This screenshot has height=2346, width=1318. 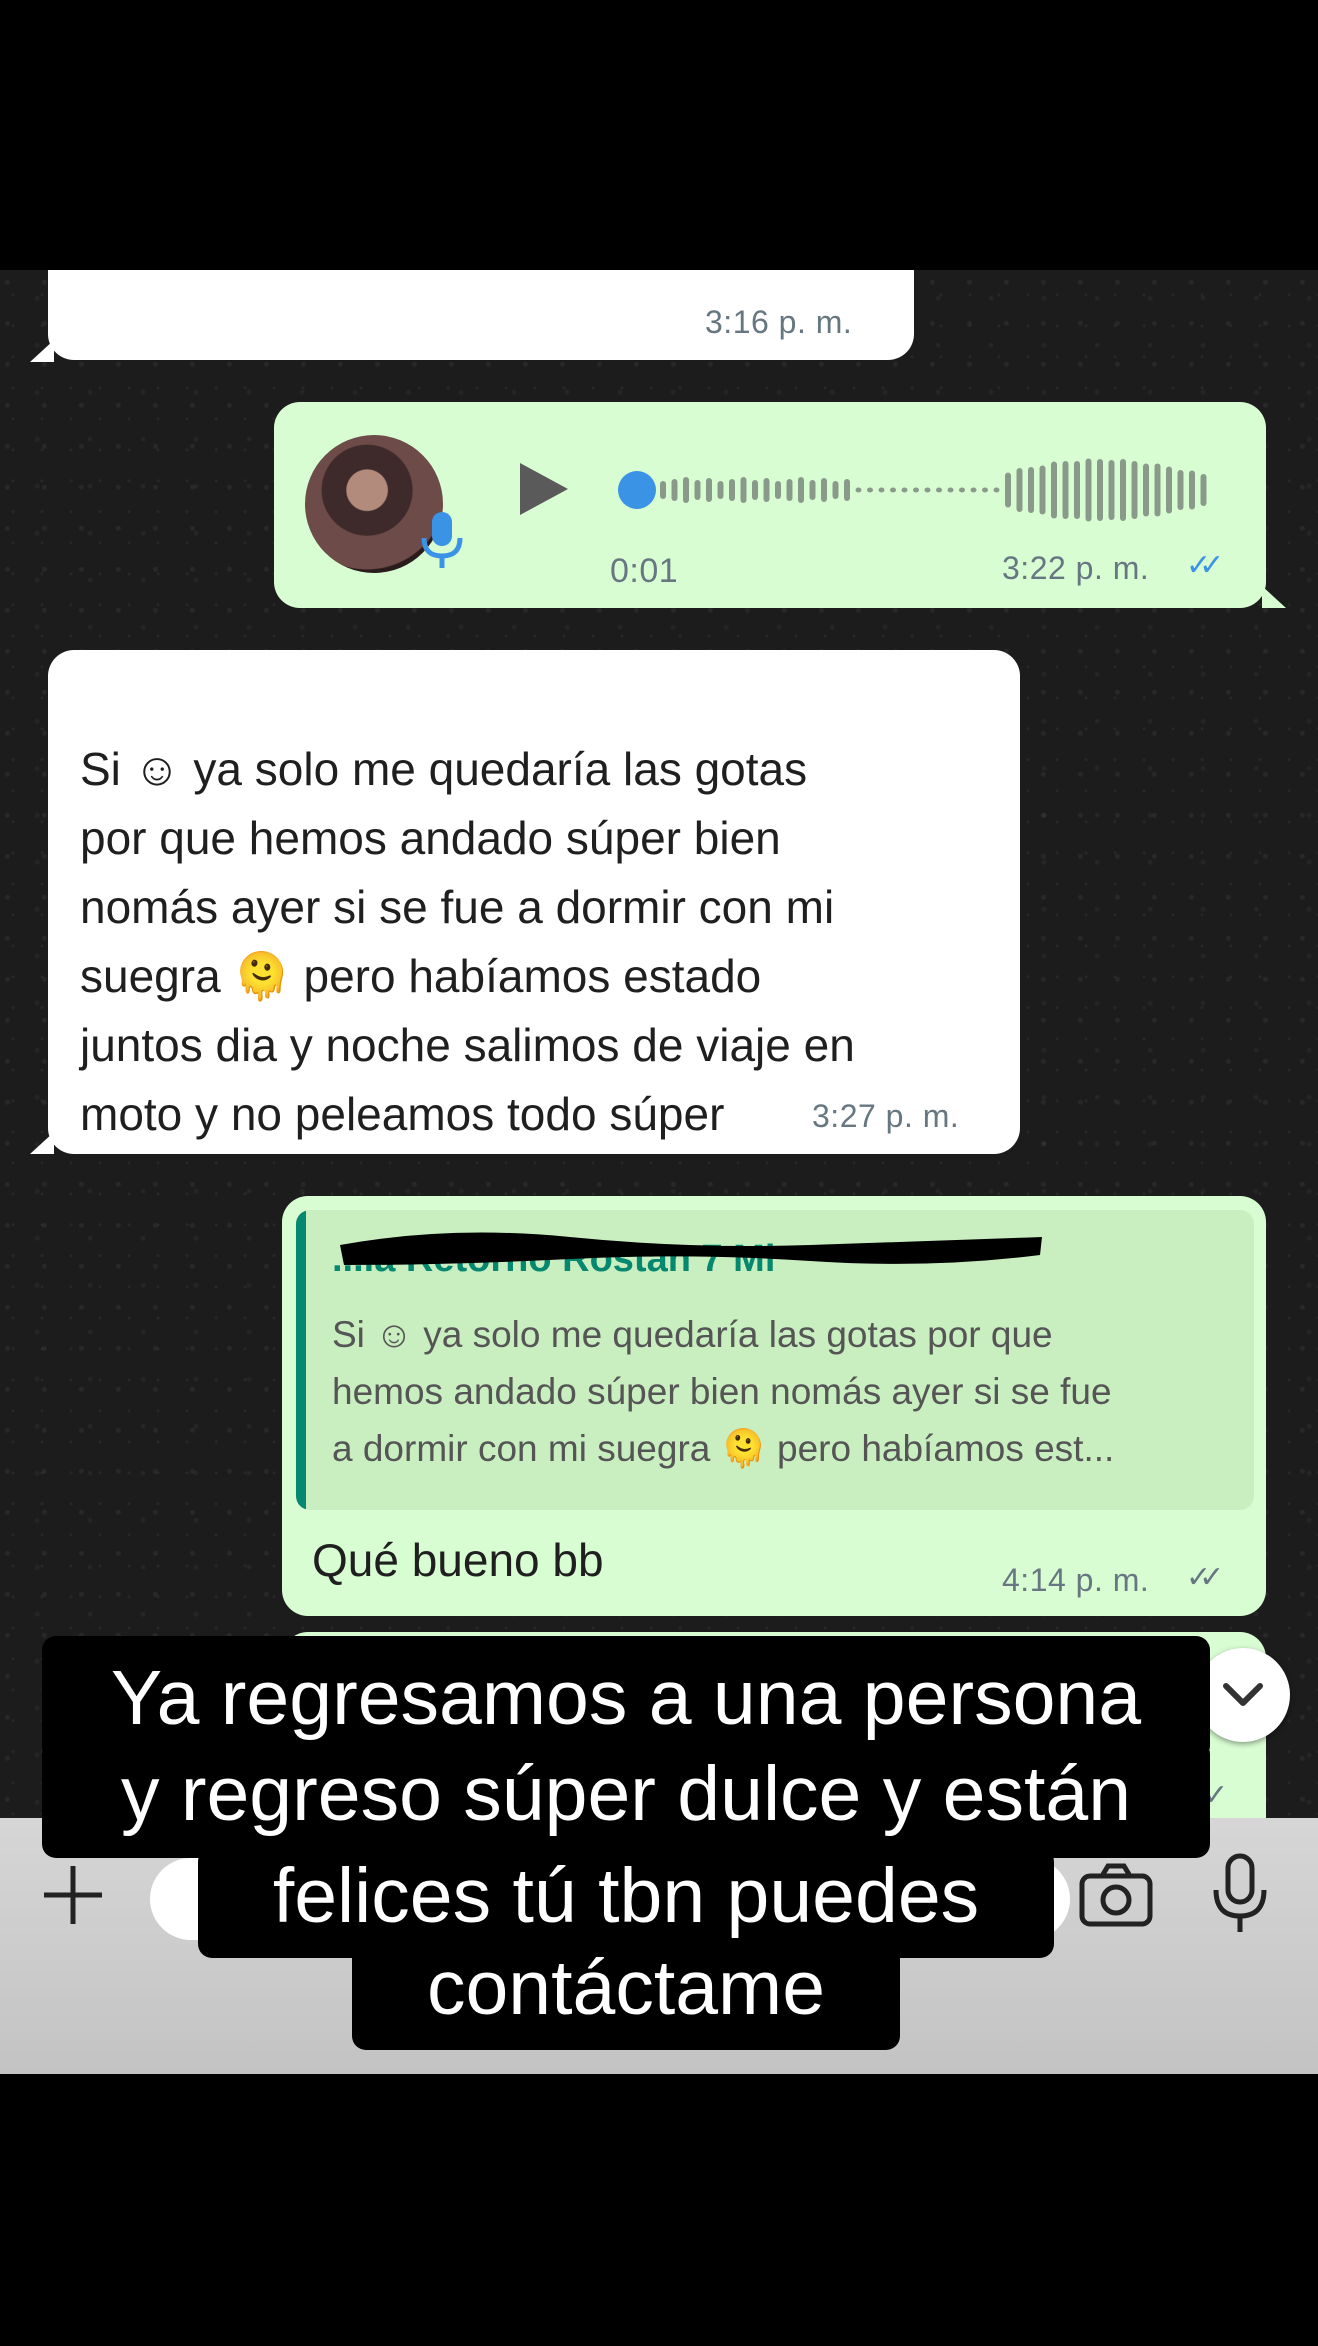 What do you see at coordinates (442, 540) in the screenshot?
I see `microphone-badge-icon` at bounding box center [442, 540].